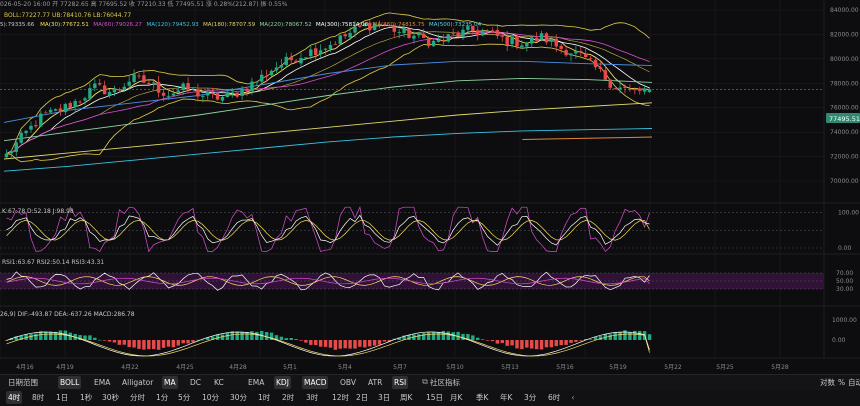 Image resolution: width=860 pixels, height=406 pixels. What do you see at coordinates (162, 397) in the screenshot?
I see `interval-option: 1分` at bounding box center [162, 397].